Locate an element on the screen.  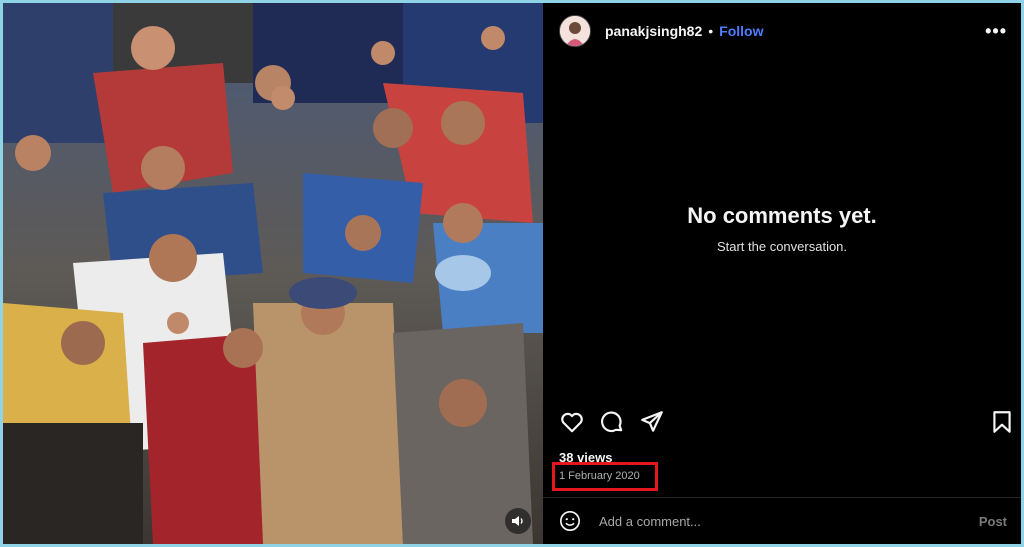
avatar is located at coordinates (575, 31).